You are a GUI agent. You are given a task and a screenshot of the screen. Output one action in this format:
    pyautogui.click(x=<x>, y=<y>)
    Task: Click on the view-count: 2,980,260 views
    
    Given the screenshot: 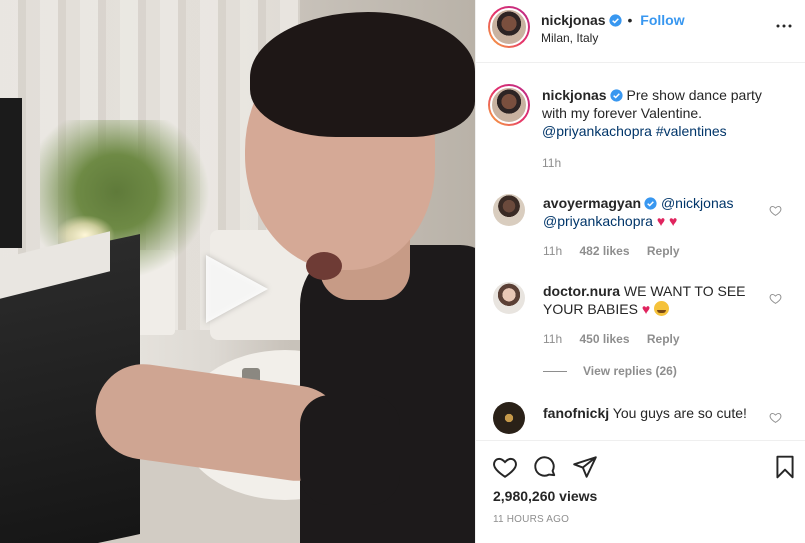 What is the action you would take?
    pyautogui.click(x=545, y=496)
    